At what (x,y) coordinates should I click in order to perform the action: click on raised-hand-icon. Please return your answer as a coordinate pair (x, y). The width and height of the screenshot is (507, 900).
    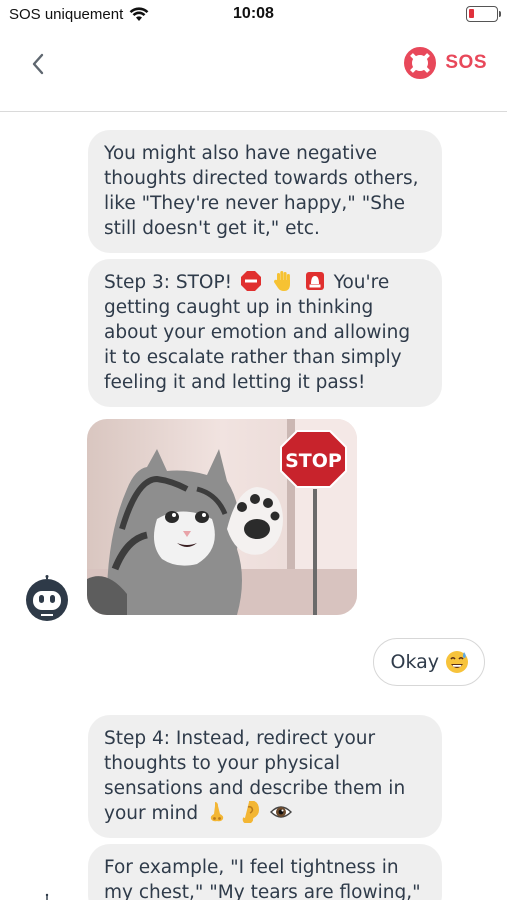
    Looking at the image, I should click on (281, 281).